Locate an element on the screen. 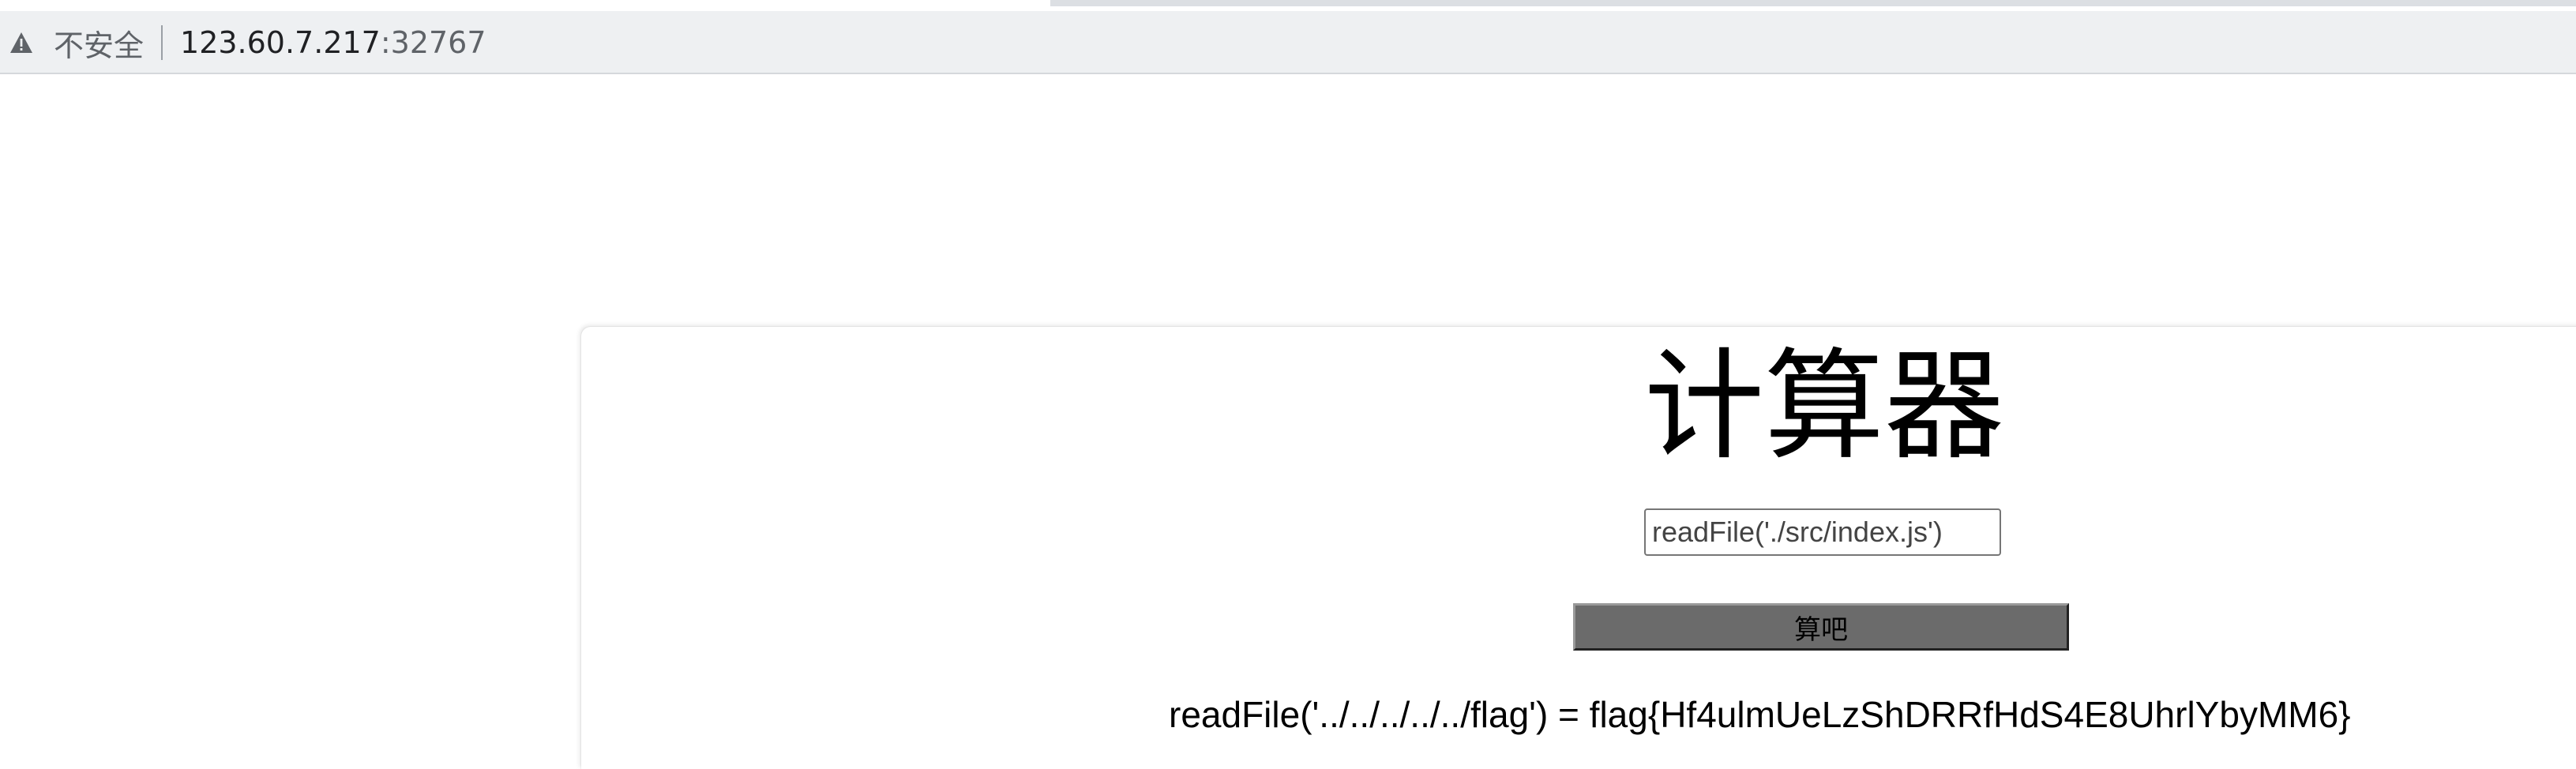  address-bar-content: 不安全 123.60.7.217:32767 is located at coordinates (247, 42).